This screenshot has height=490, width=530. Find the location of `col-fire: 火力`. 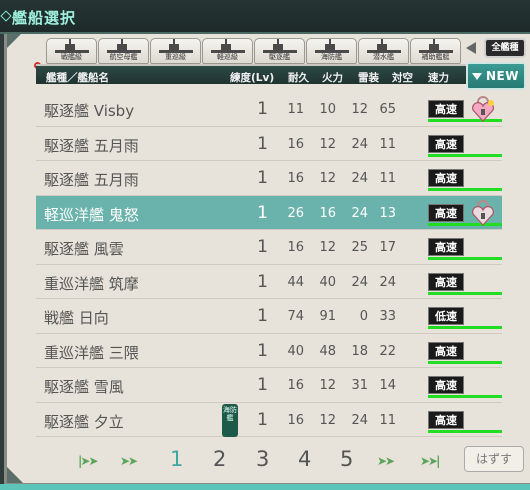

col-fire: 火力 is located at coordinates (332, 77).